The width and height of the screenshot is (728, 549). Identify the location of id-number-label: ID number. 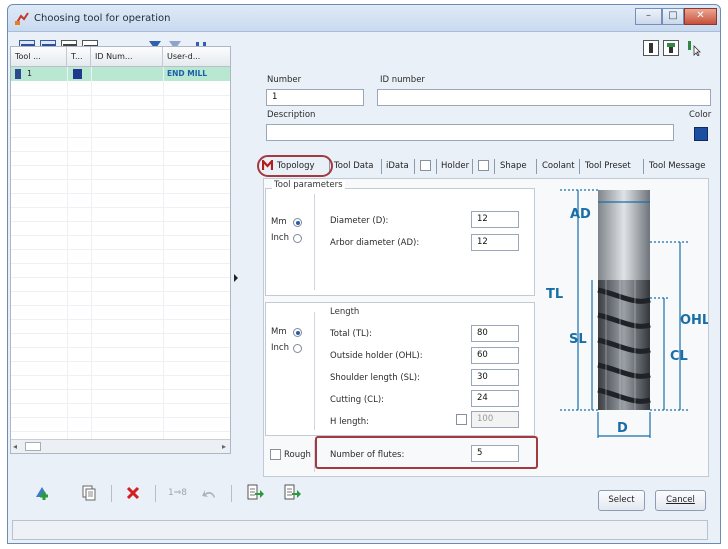
(402, 80).